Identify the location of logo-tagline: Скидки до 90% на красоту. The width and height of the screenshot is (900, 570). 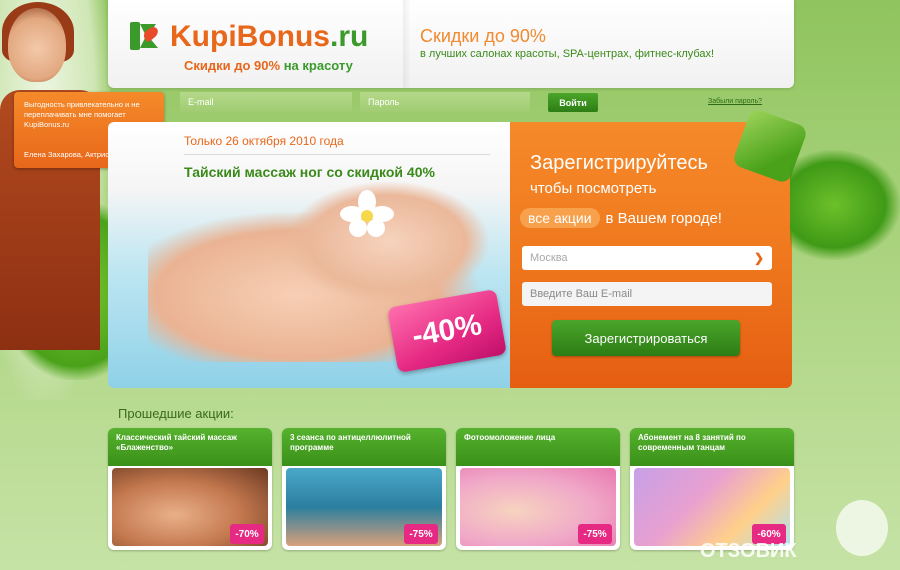
(268, 65).